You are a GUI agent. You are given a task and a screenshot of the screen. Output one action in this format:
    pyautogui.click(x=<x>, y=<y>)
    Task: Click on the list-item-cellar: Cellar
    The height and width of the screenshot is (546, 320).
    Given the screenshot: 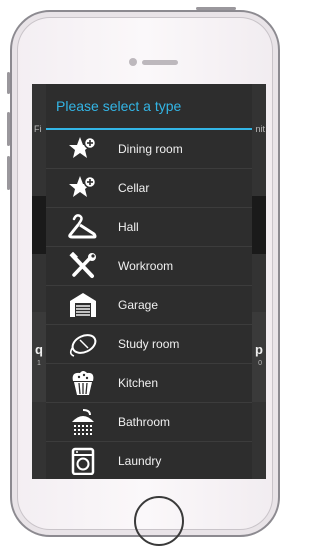 What is the action you would take?
    pyautogui.click(x=149, y=188)
    